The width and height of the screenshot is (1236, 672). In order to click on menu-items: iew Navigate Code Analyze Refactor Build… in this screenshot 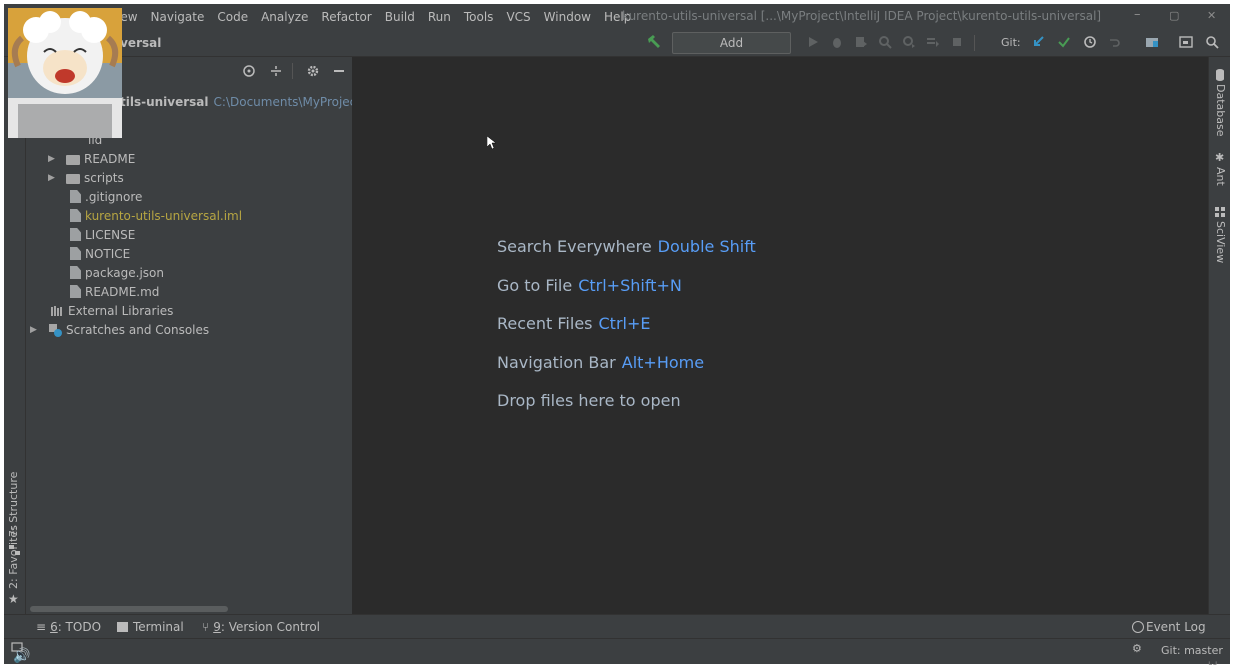, I will do `click(380, 16)`.